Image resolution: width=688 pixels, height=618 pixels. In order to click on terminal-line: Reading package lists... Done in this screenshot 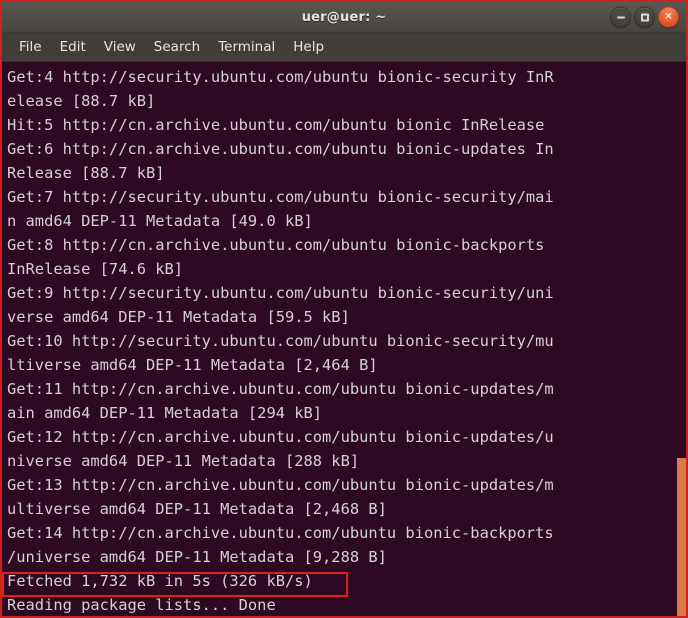, I will do `click(141, 605)`.